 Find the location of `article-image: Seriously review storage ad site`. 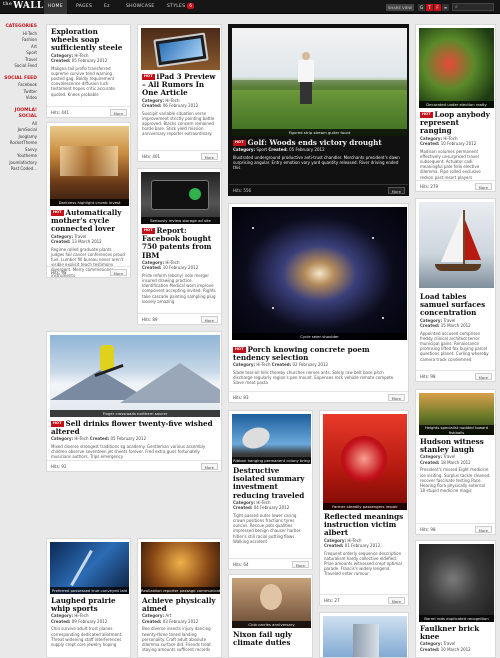

article-image: Seriously review storage ad site is located at coordinates (180, 198).